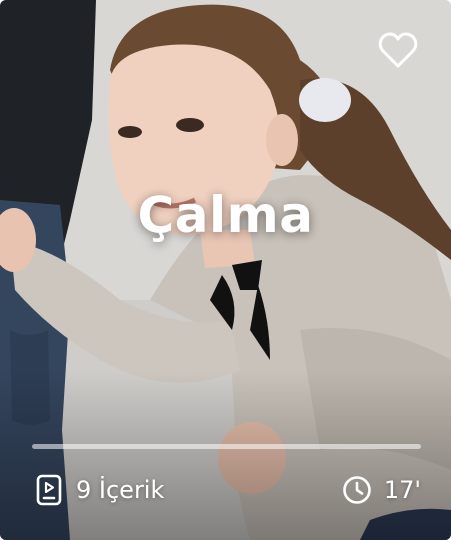  What do you see at coordinates (357, 490) in the screenshot?
I see `clock-icon` at bounding box center [357, 490].